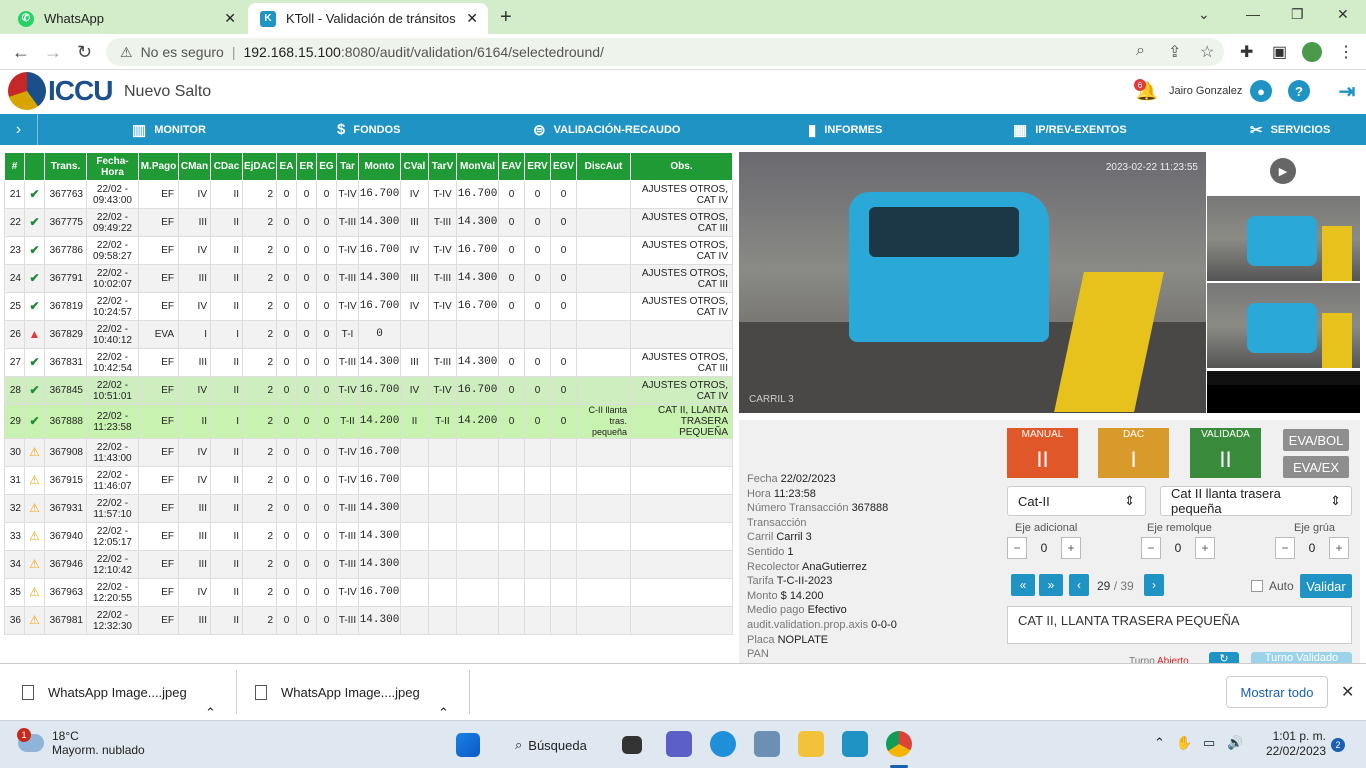 This screenshot has width=1366, height=768. What do you see at coordinates (368, 334) in the screenshot?
I see `table-row: 26 ▲ 367829 22/02 -10:40:12 EVA I I 2 0 0 0 T-I 0` at bounding box center [368, 334].